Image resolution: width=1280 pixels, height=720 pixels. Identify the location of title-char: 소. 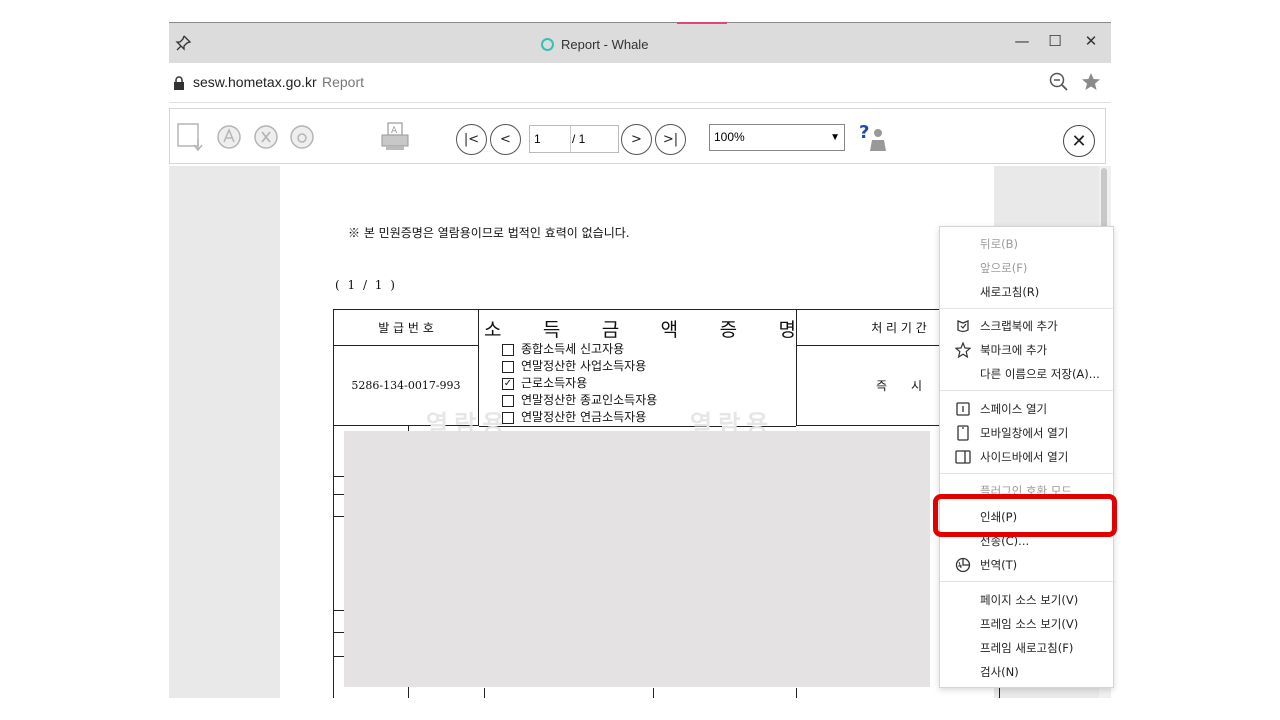
(493, 330).